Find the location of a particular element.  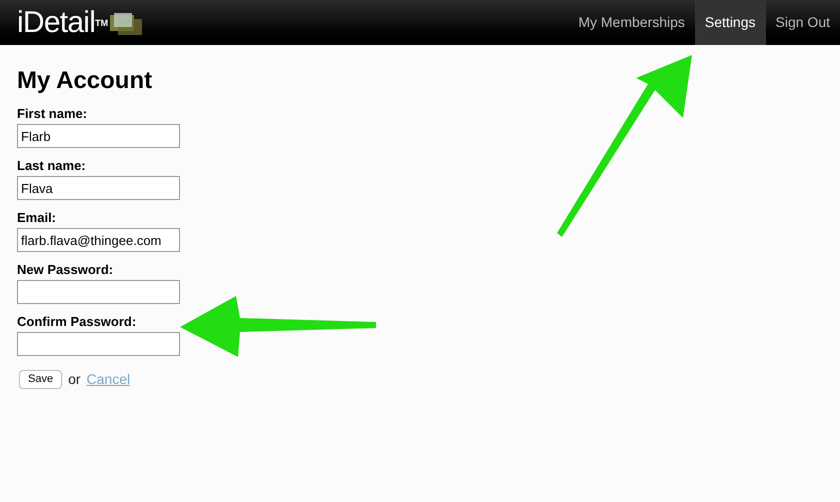

trademark-mark: TM is located at coordinates (101, 23).